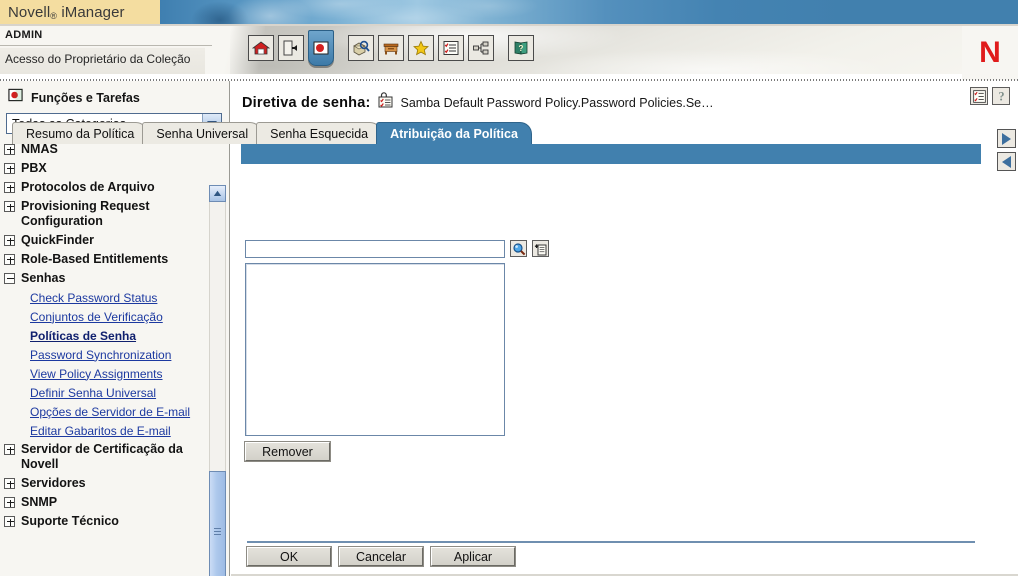  Describe the element at coordinates (106, 278) in the screenshot. I see `tree-node-senhas: Senhas` at that location.